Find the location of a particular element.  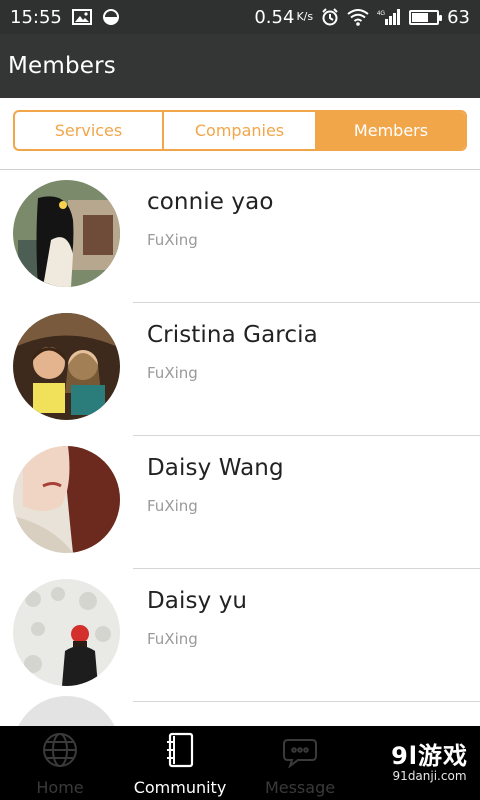

status-right: 0.54 K/s 4G 63 is located at coordinates (362, 17).